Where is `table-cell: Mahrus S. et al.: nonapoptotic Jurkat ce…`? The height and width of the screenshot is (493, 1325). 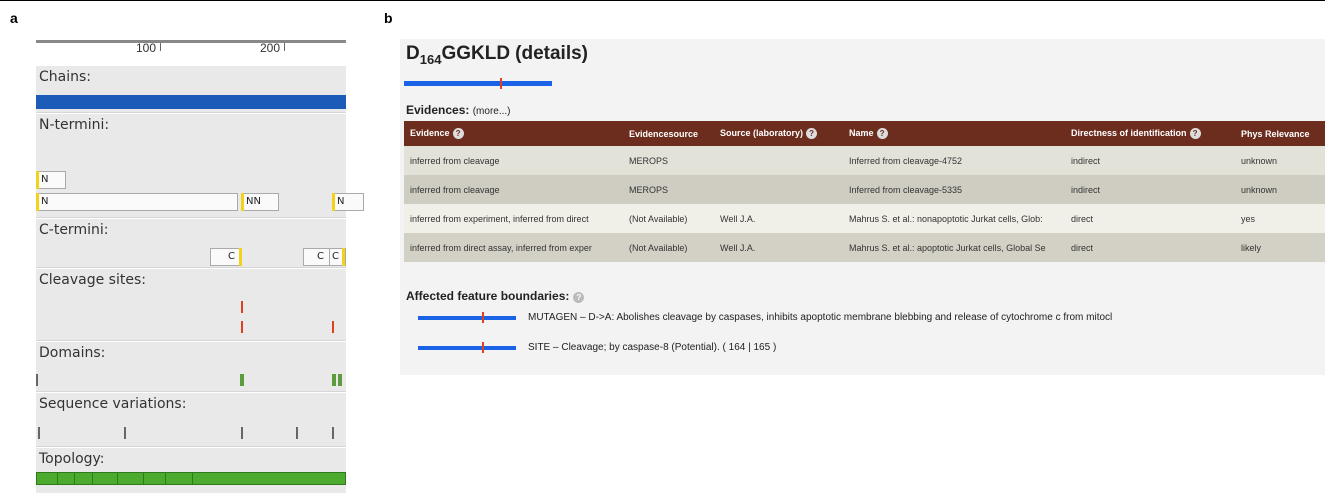
table-cell: Mahrus S. et al.: nonapoptotic Jurkat ce… is located at coordinates (954, 218).